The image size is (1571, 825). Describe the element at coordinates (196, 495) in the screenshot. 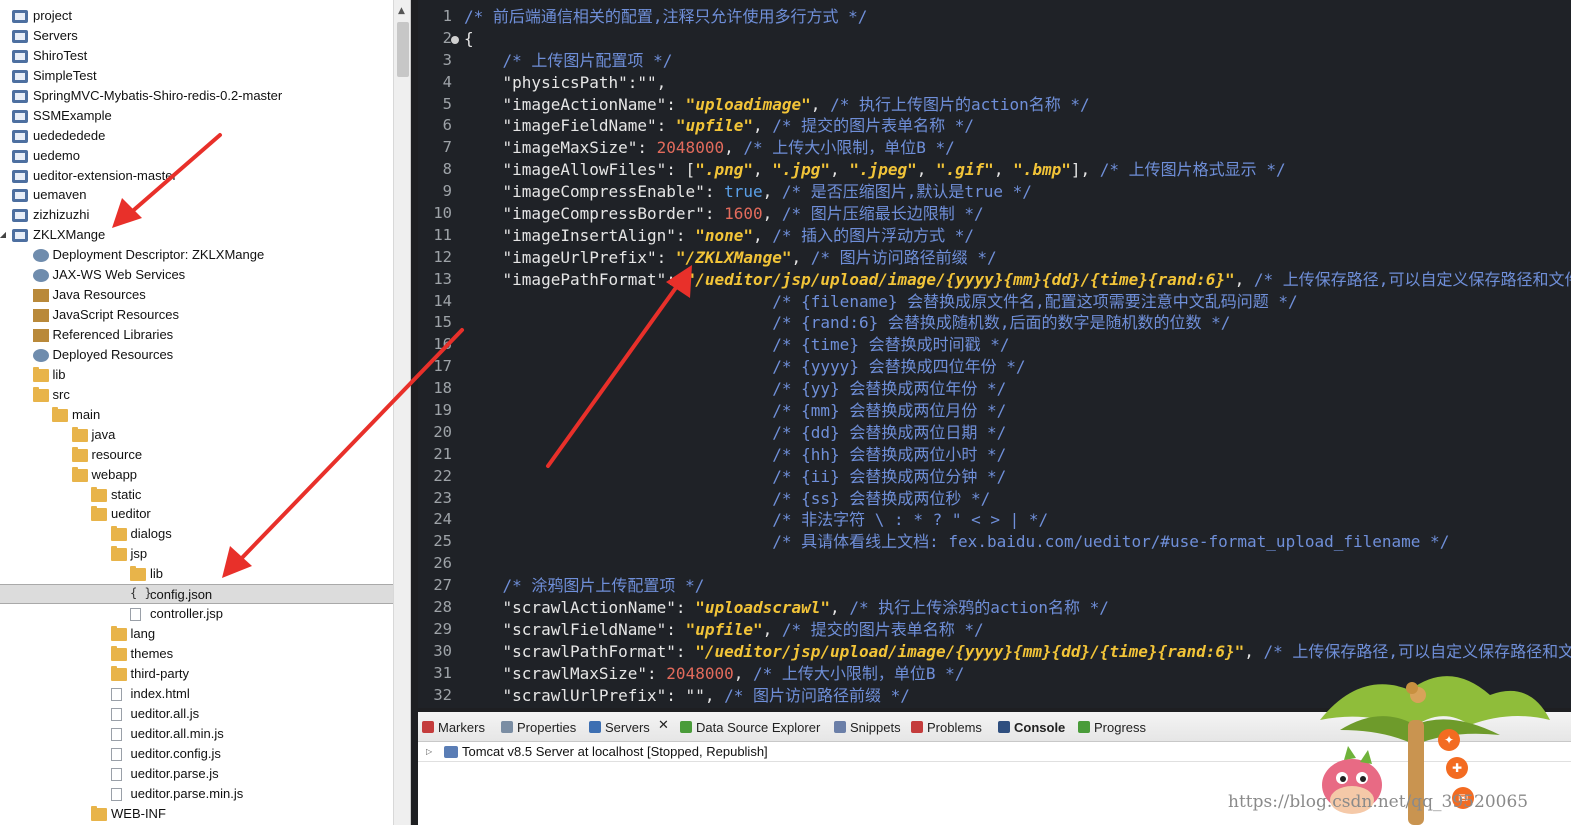

I see `tree-item: ▷static` at that location.